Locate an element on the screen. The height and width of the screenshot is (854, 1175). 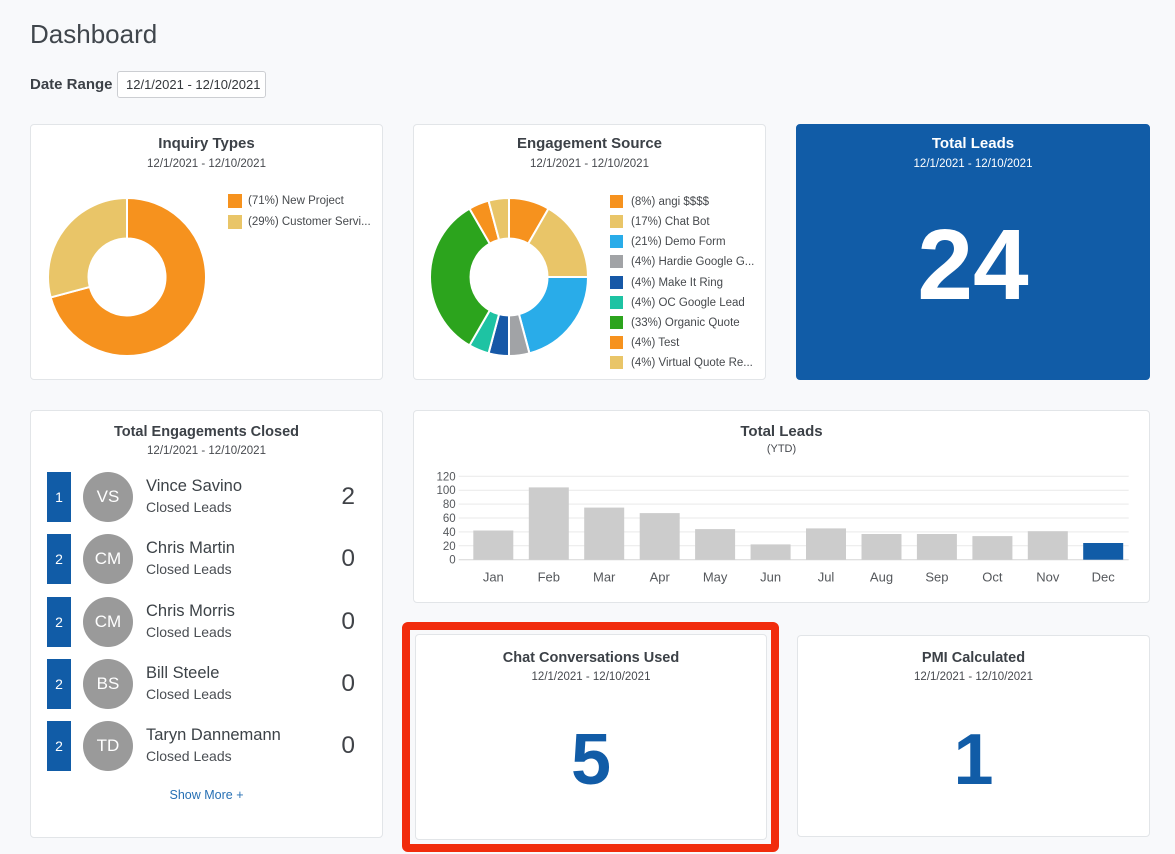
svg-text: Nov is located at coordinates (1048, 577).